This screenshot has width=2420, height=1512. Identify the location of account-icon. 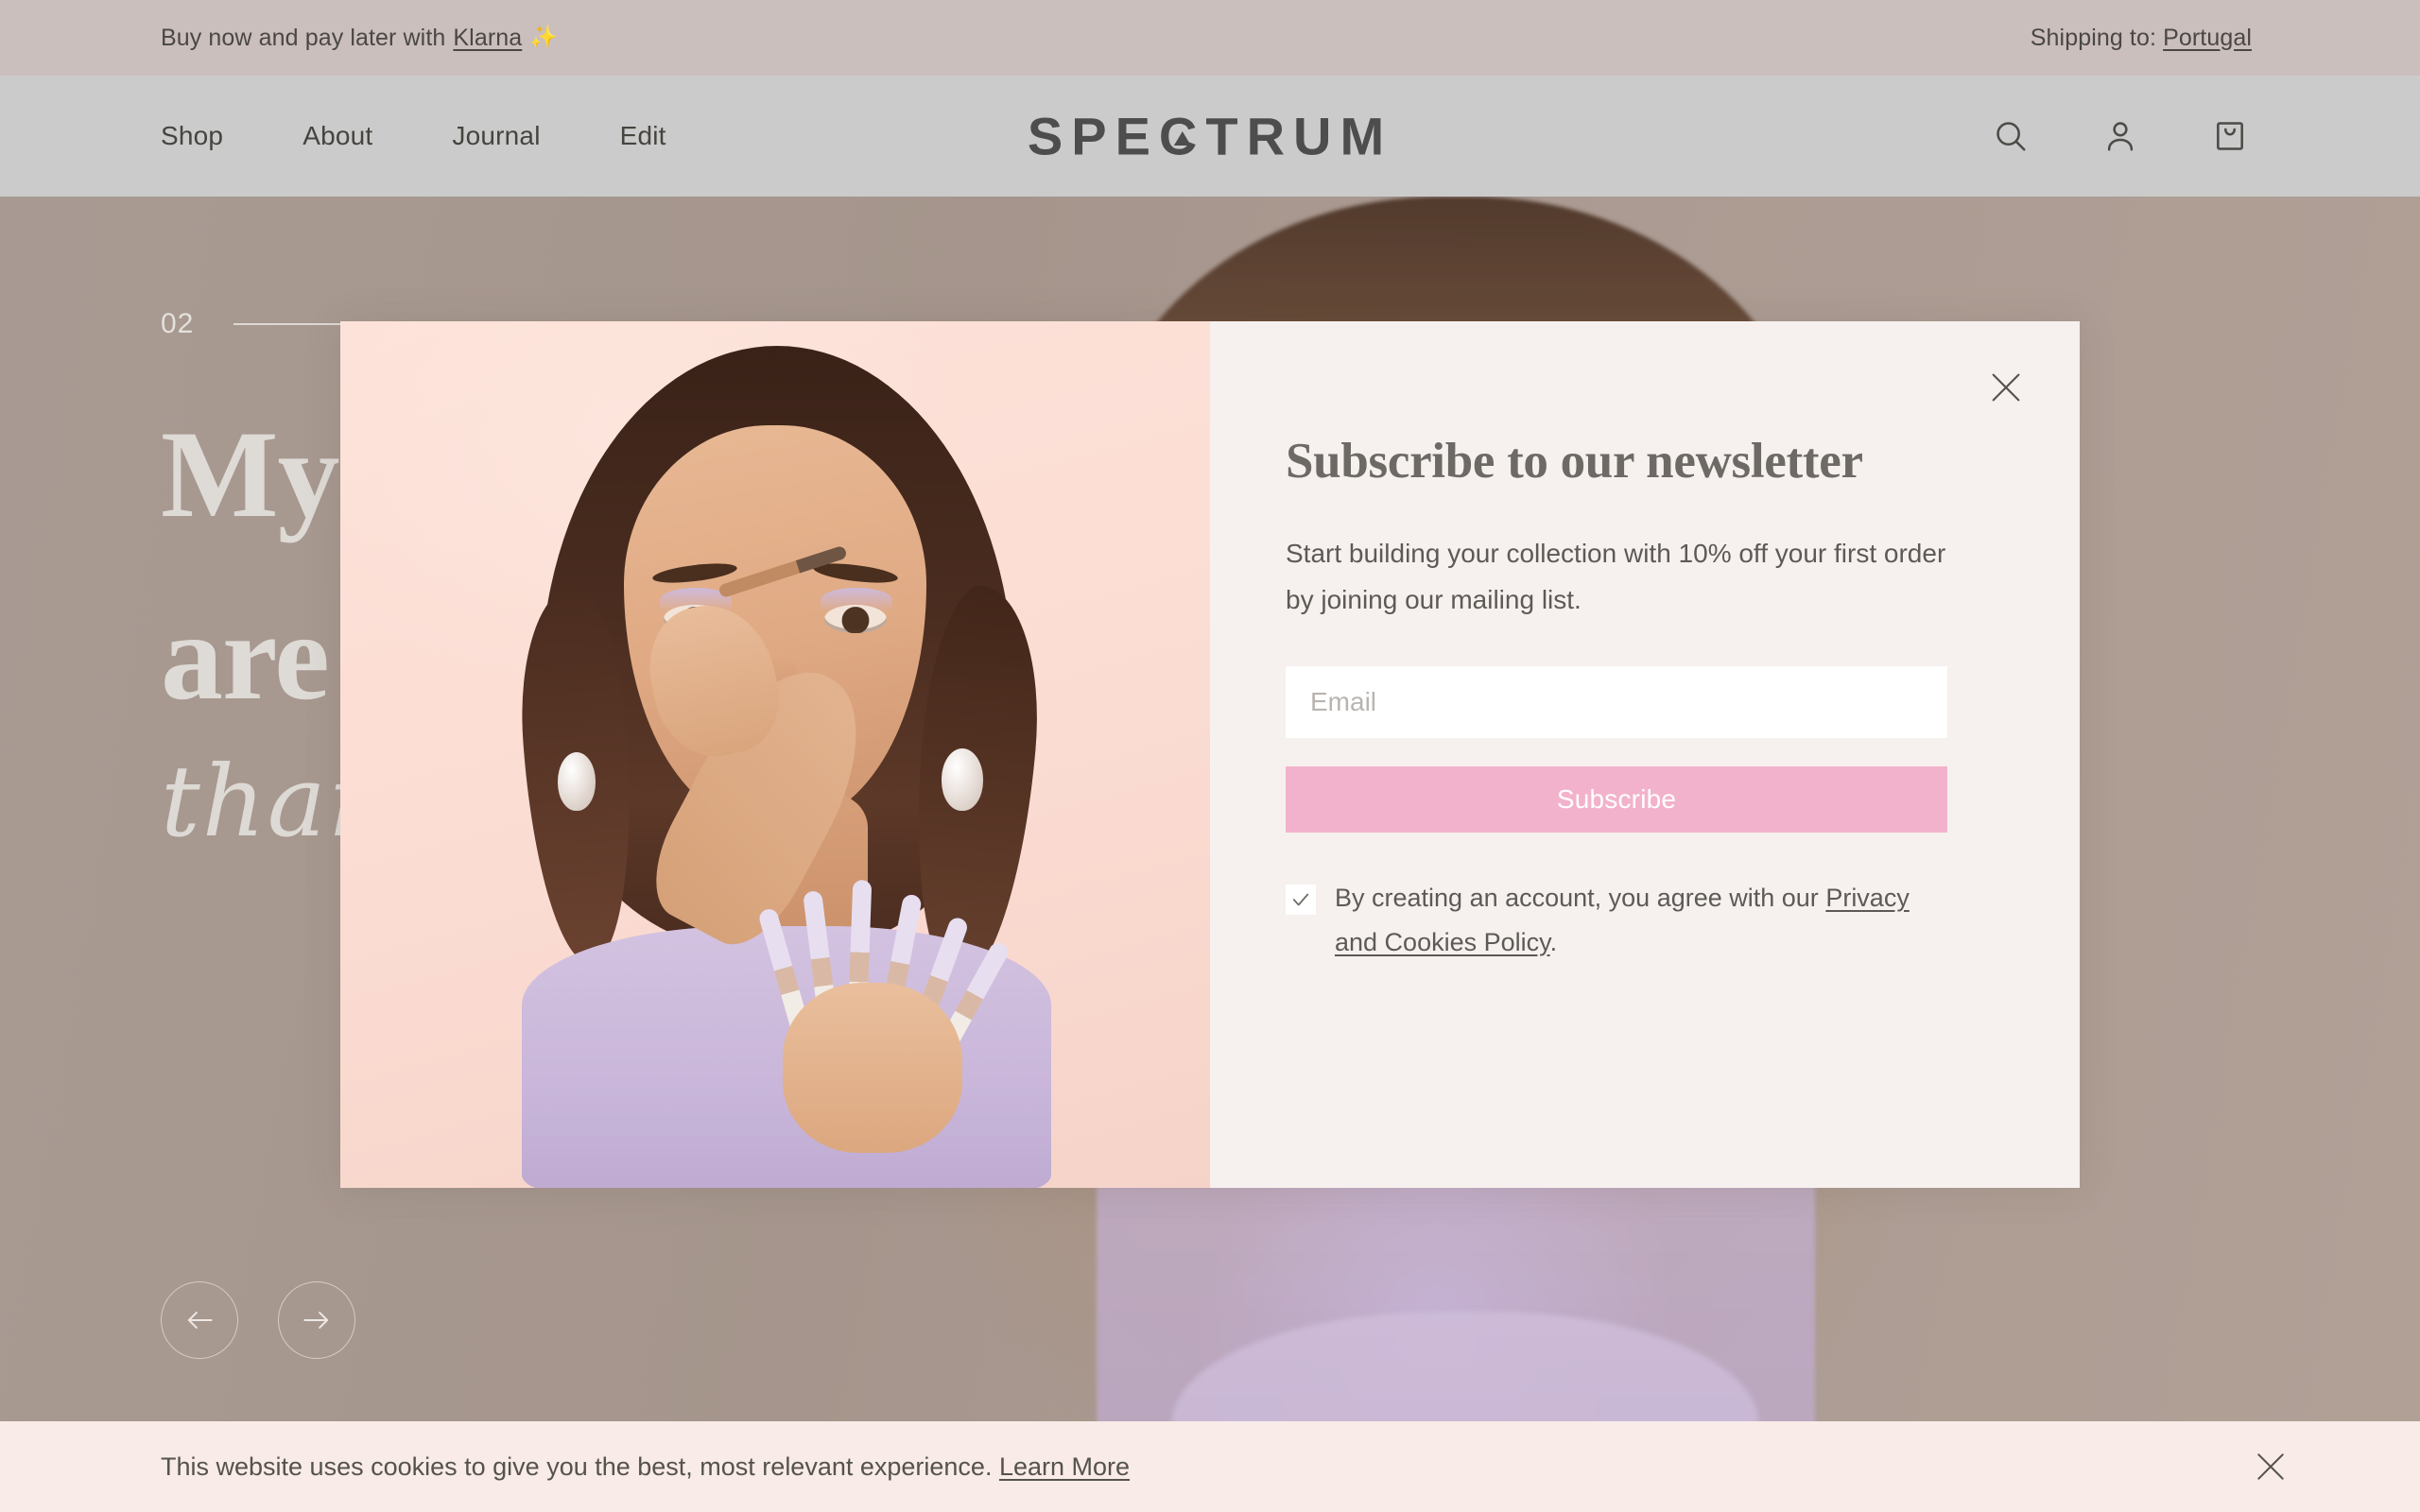
(2120, 136).